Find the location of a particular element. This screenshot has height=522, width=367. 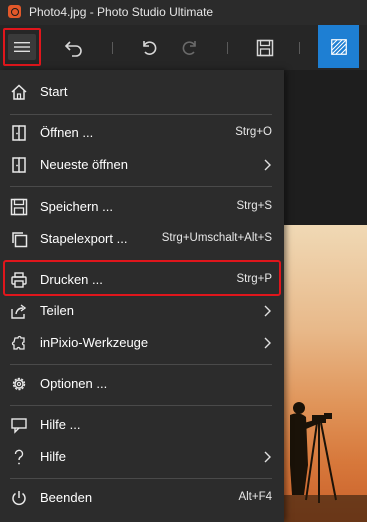

photo-preview is located at coordinates (325, 373).